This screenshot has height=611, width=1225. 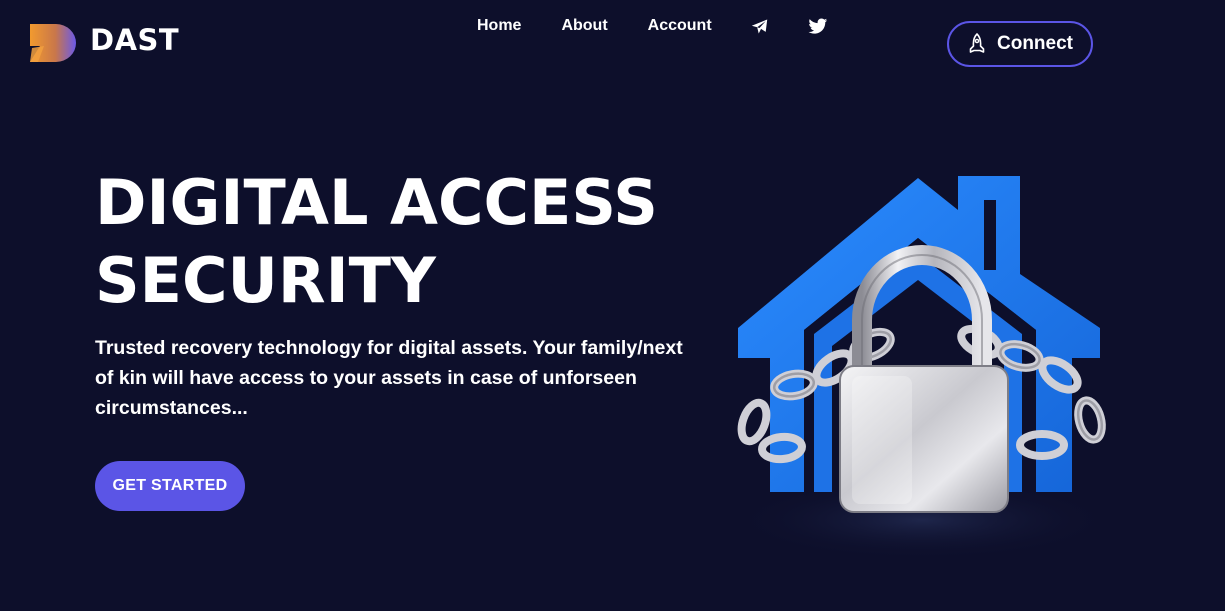 I want to click on rocket-icon, so click(x=977, y=43).